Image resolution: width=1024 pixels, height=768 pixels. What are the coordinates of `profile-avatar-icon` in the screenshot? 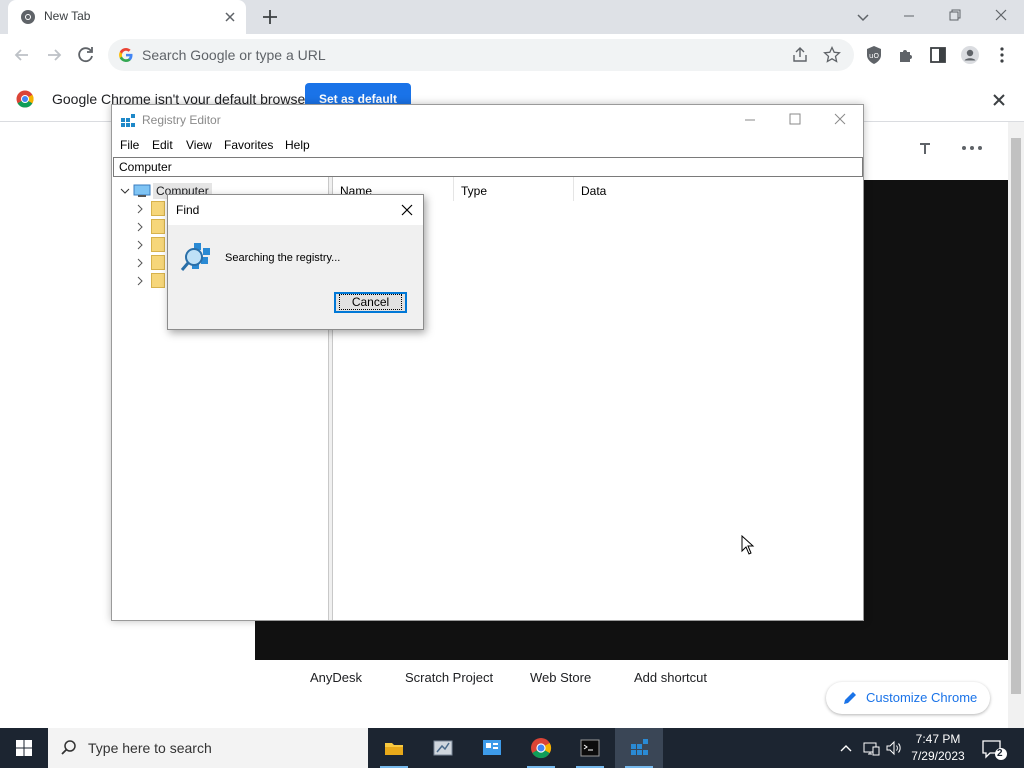 It's located at (970, 55).